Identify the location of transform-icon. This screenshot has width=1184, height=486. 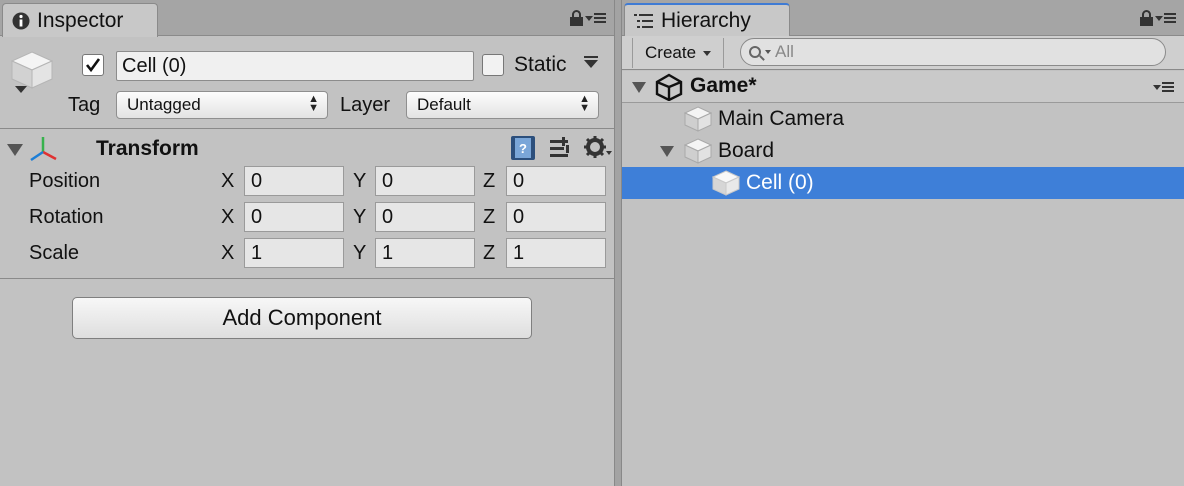
(43, 149).